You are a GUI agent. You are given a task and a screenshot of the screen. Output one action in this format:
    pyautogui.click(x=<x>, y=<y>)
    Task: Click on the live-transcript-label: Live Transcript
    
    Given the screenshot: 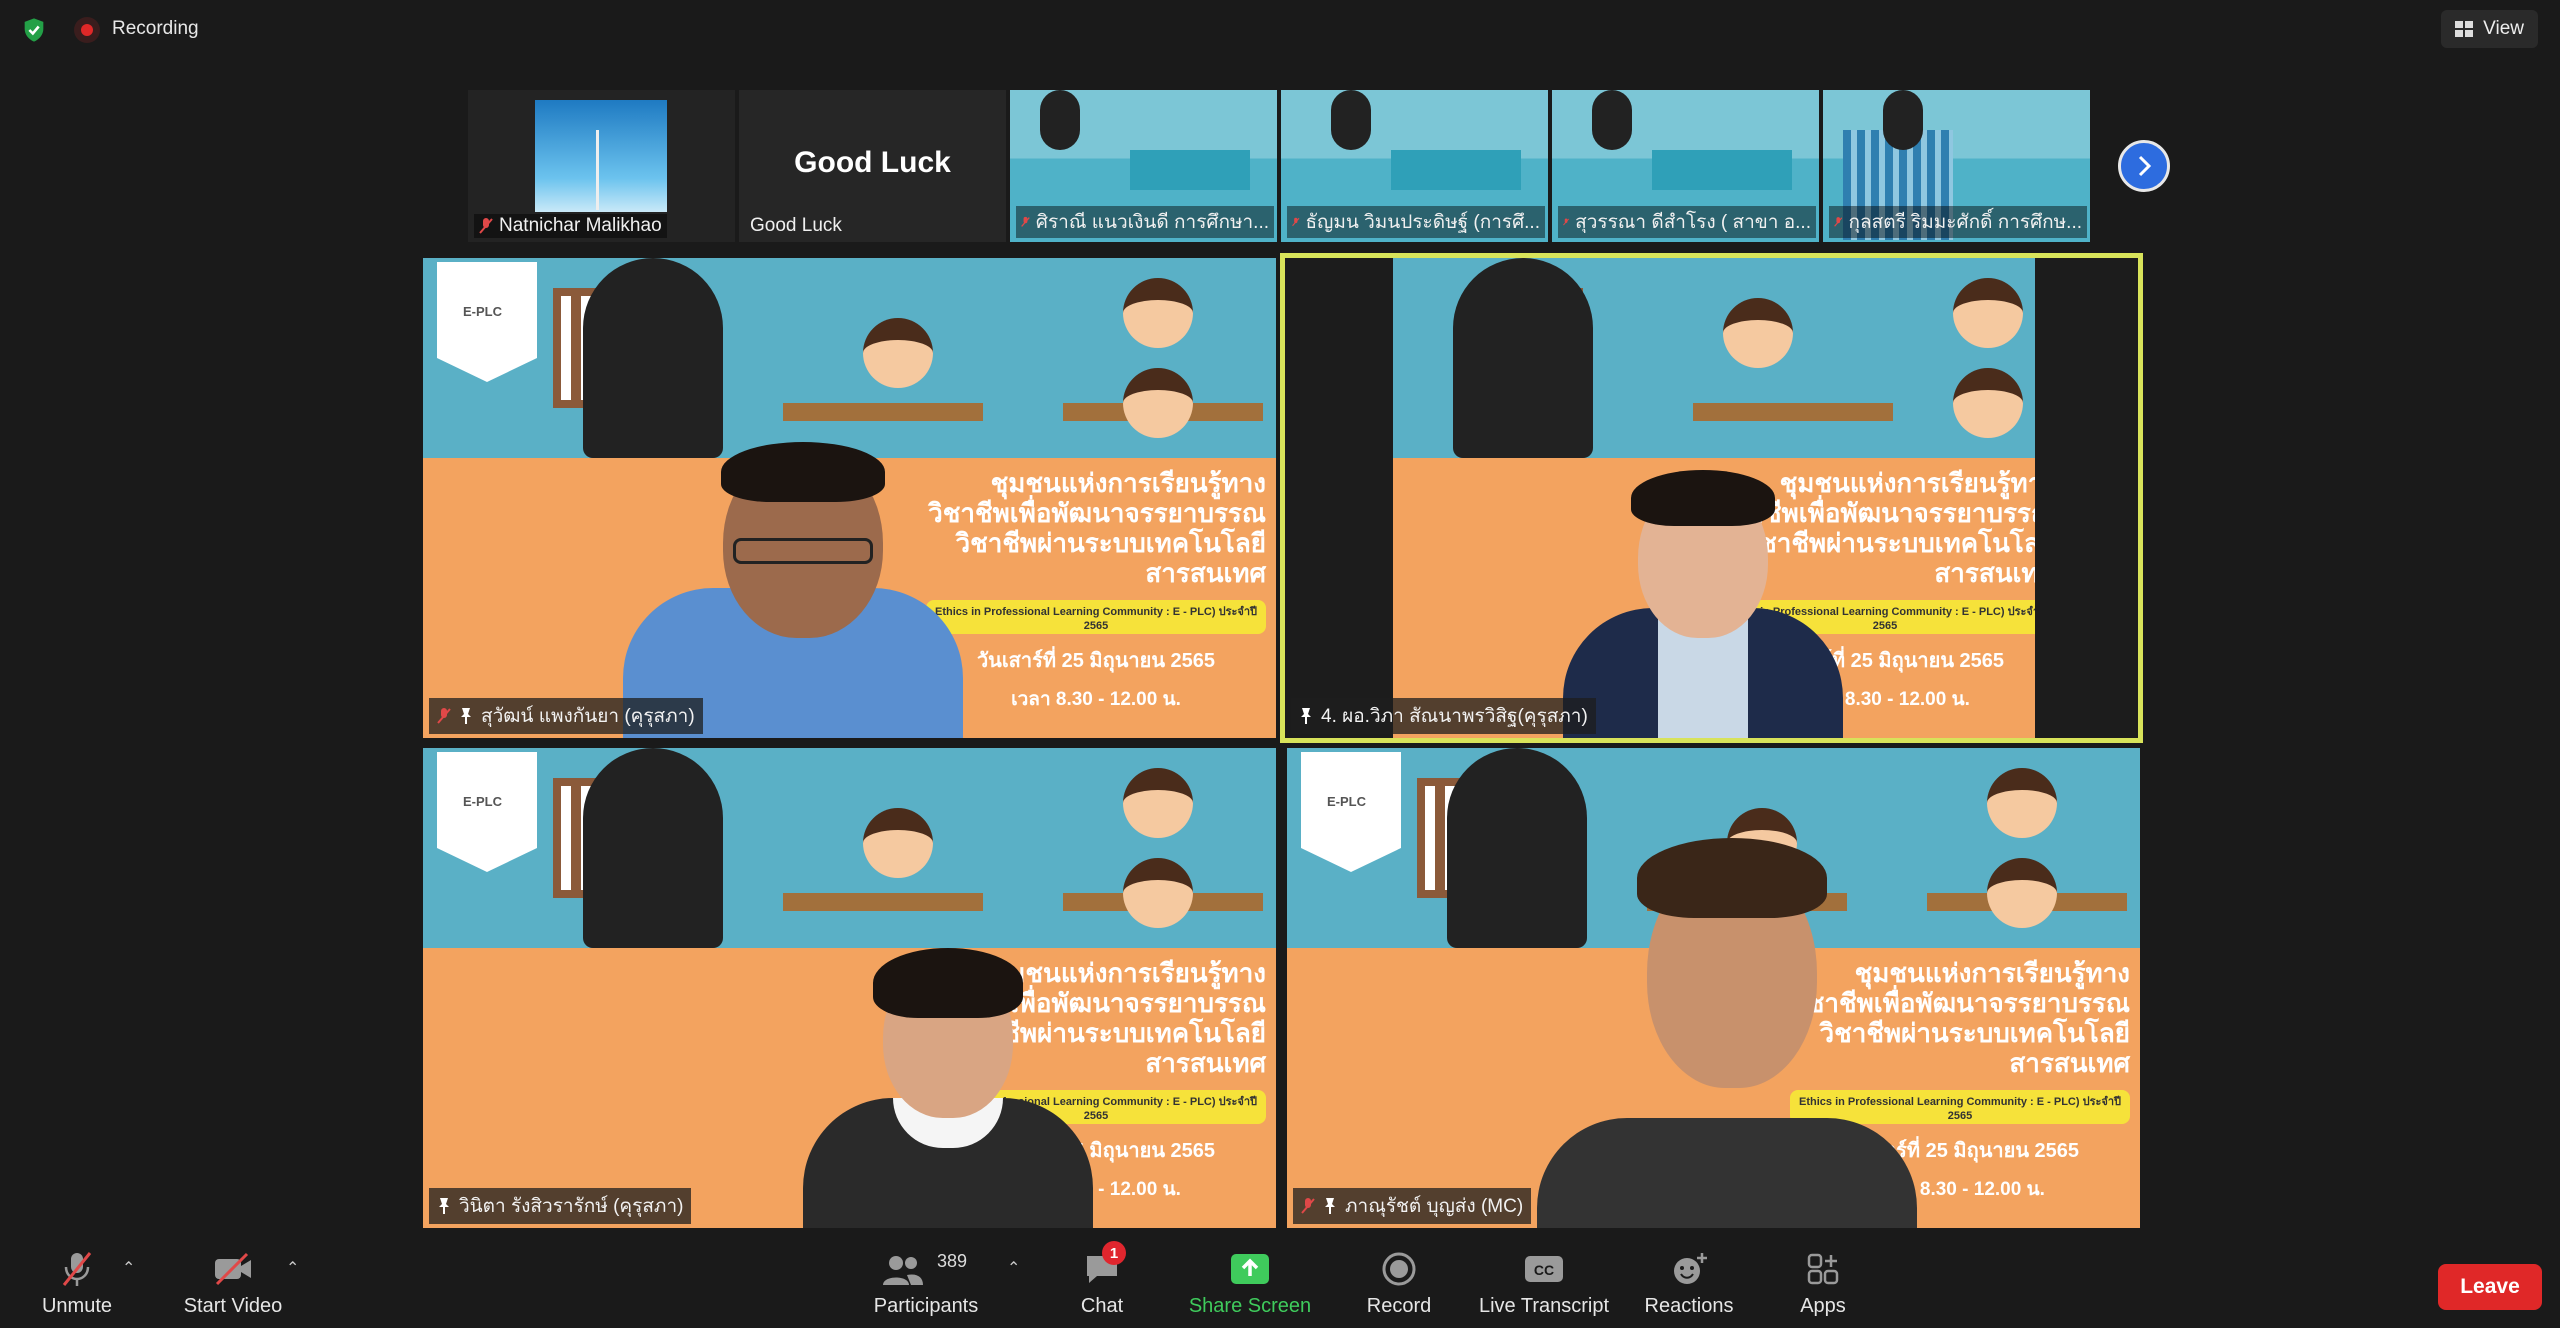 What is the action you would take?
    pyautogui.click(x=1544, y=1306)
    